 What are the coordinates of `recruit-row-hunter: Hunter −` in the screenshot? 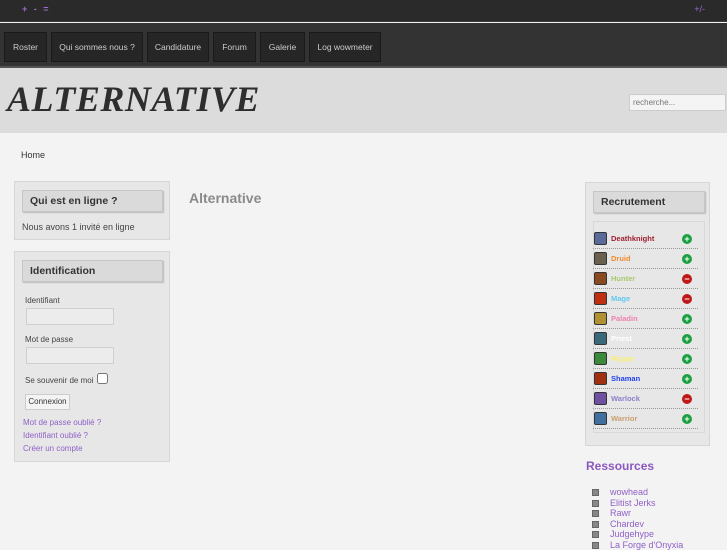 It's located at (645, 279).